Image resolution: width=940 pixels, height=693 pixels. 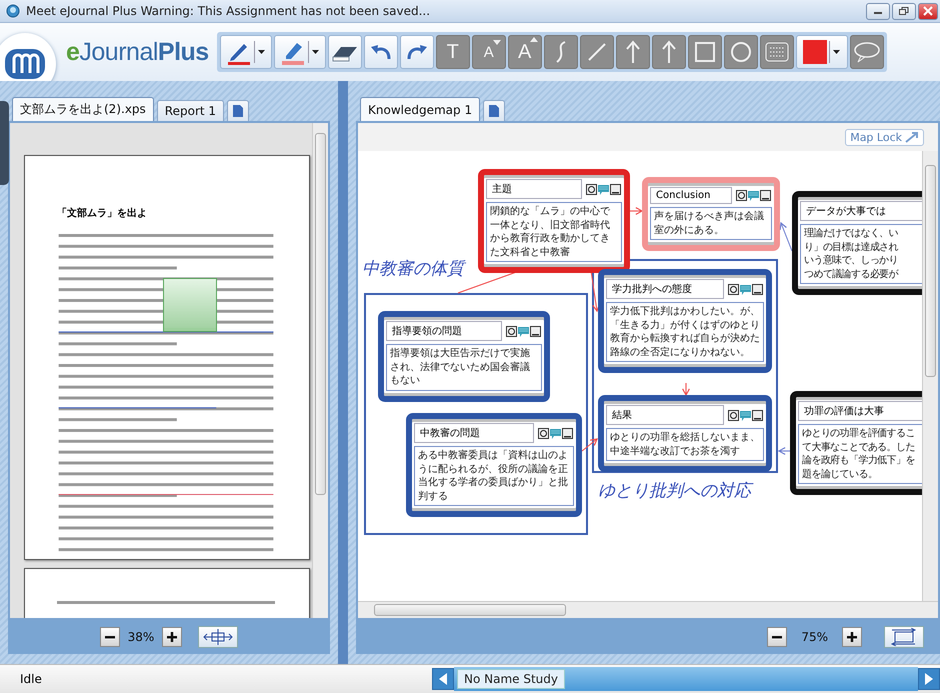 I want to click on node-title: 学力批判への態度, so click(x=665, y=289).